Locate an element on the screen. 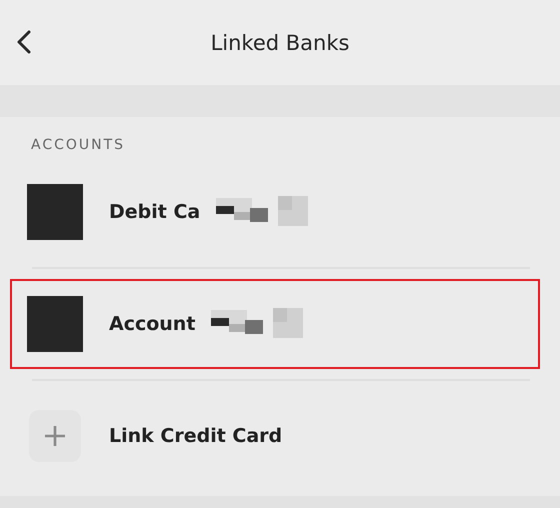  page-title: Linked Banks is located at coordinates (280, 42).